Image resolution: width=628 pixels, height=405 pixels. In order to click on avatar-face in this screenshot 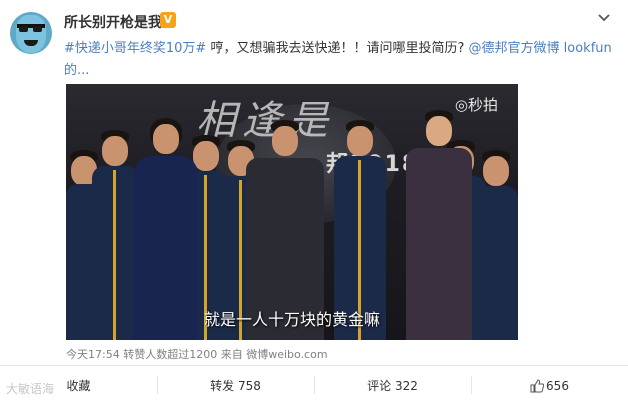, I will do `click(31, 34)`.